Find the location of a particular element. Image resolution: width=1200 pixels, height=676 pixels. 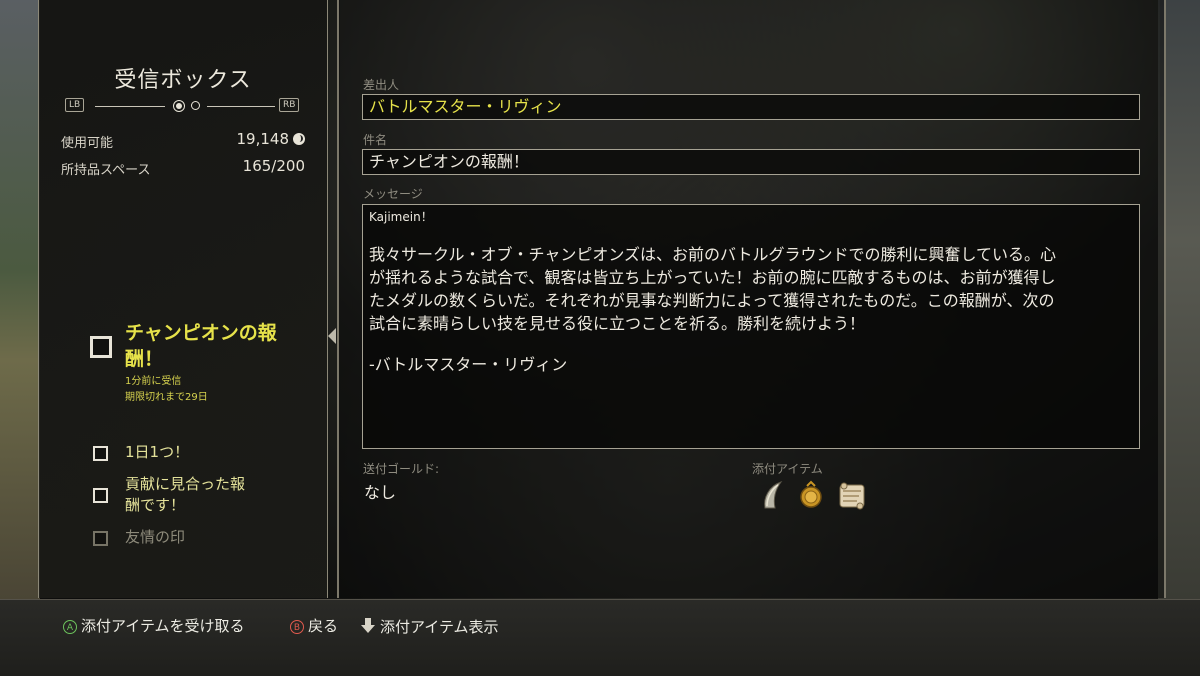

inbox-title: 受信ボックス is located at coordinates (183, 80).